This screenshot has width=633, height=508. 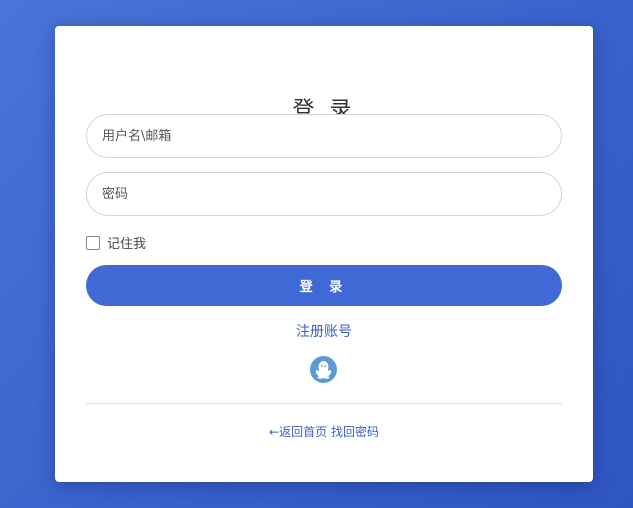 What do you see at coordinates (324, 403) in the screenshot?
I see `divider` at bounding box center [324, 403].